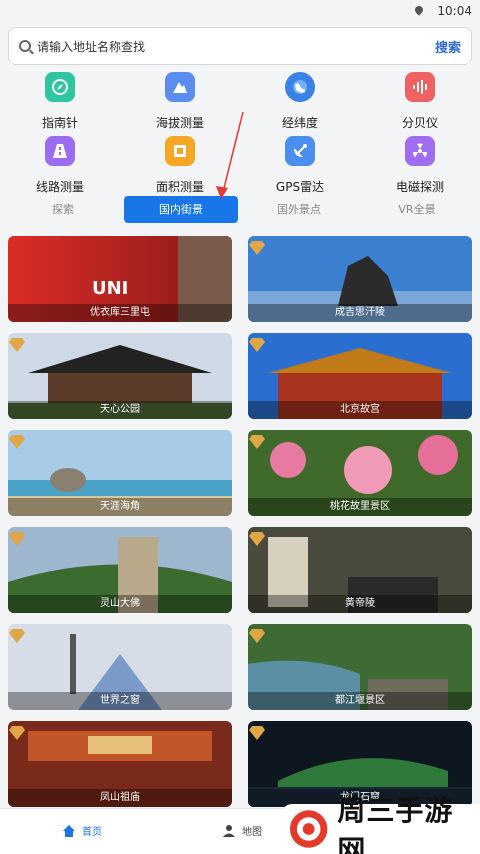  What do you see at coordinates (360, 279) in the screenshot?
I see `scenic-card: 成吉思汗陵` at bounding box center [360, 279].